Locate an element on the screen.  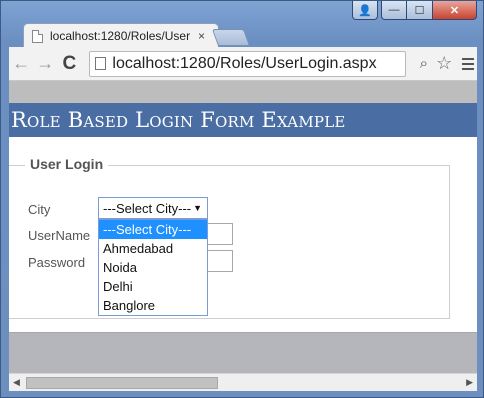
address-bar: localhost:1280/Roles/UserLogin.aspx is located at coordinates (247, 63).